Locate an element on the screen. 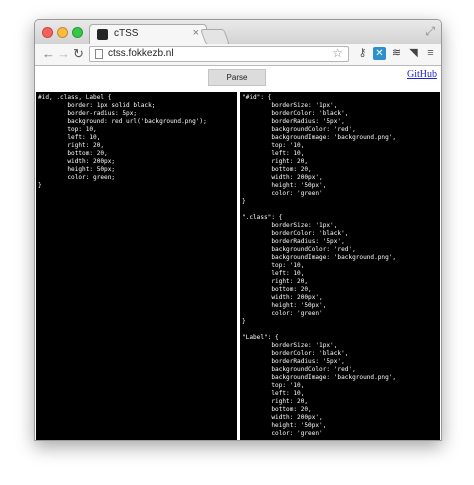 The image size is (474, 485). menu-icon: ≡ is located at coordinates (430, 53).